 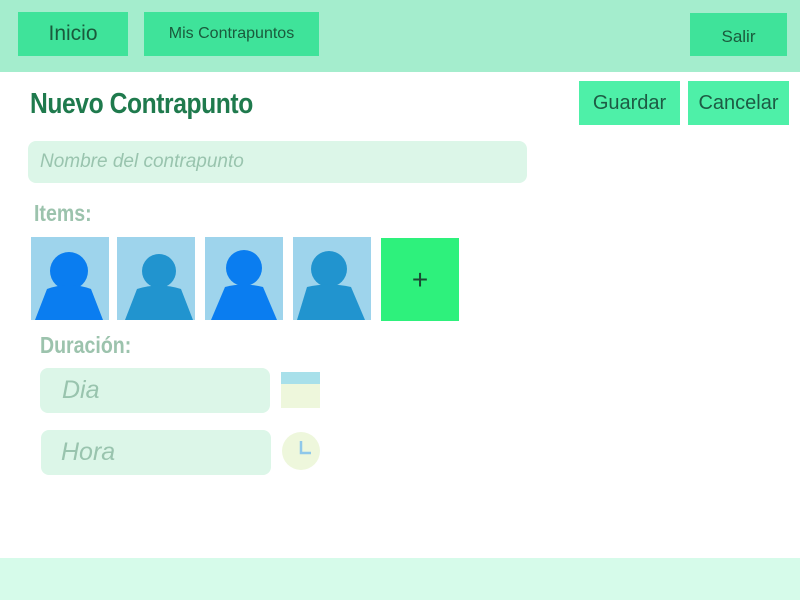 What do you see at coordinates (300, 396) in the screenshot?
I see `calendar-body` at bounding box center [300, 396].